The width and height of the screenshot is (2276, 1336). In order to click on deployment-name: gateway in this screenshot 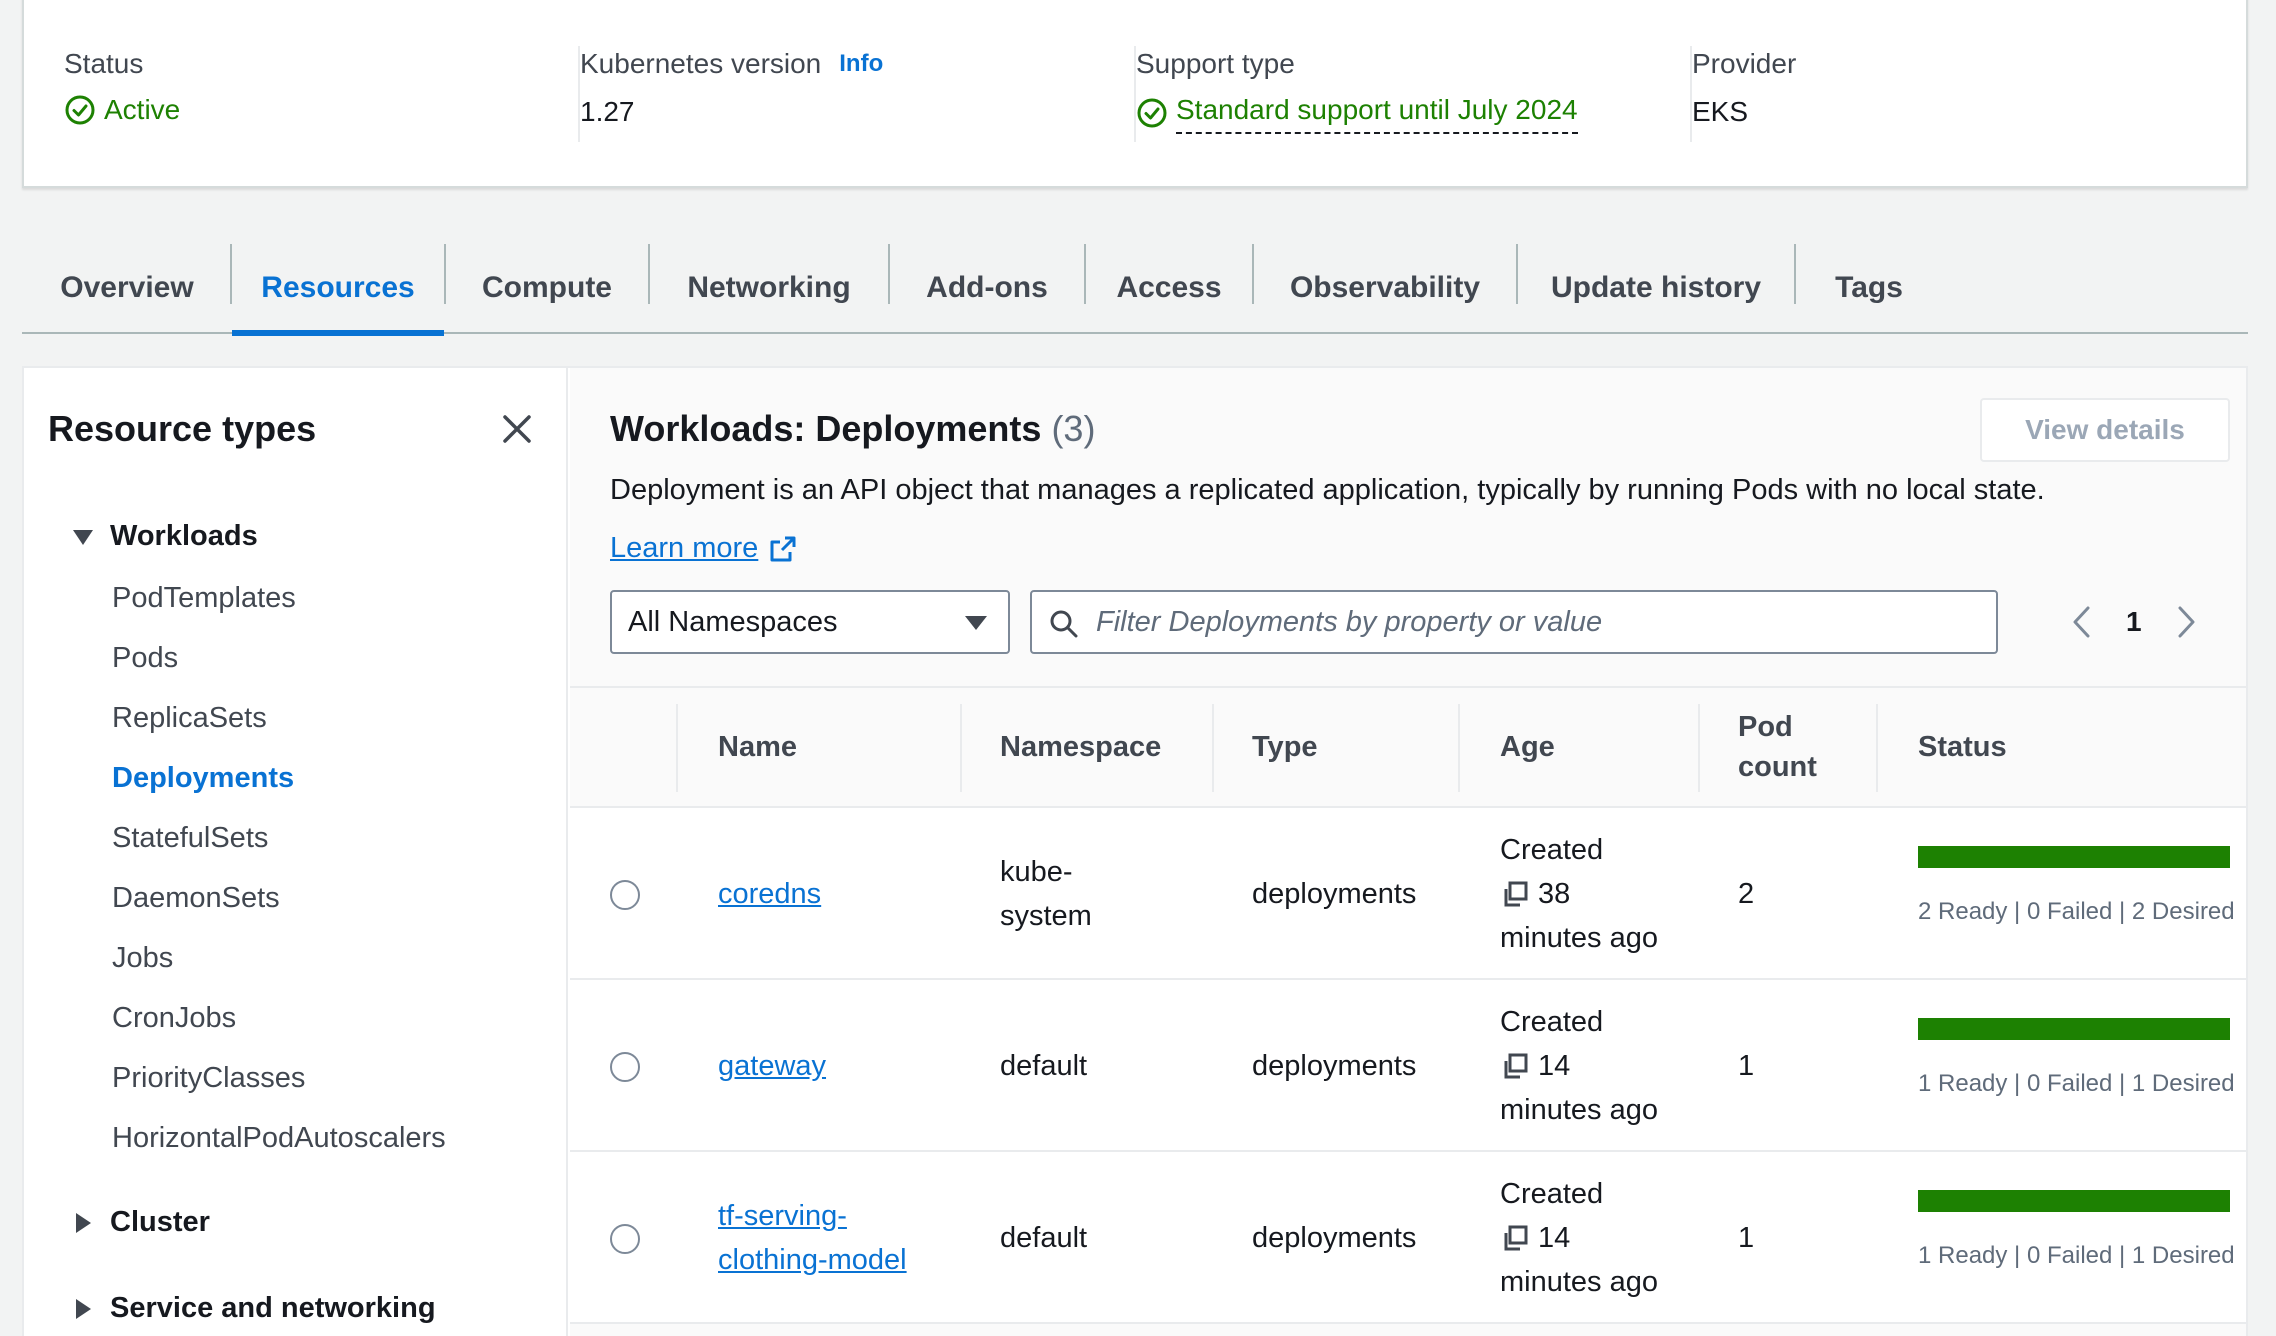, I will do `click(772, 1066)`.